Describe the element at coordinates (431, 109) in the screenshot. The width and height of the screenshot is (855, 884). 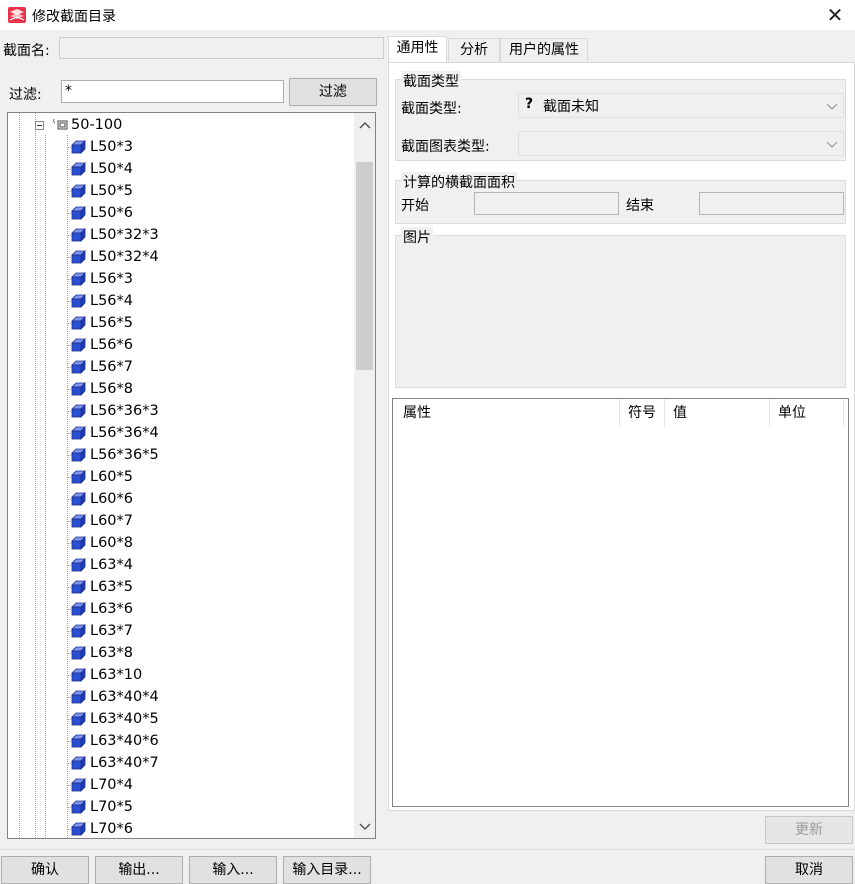
I see `section-type-label: 截面类型:` at that location.